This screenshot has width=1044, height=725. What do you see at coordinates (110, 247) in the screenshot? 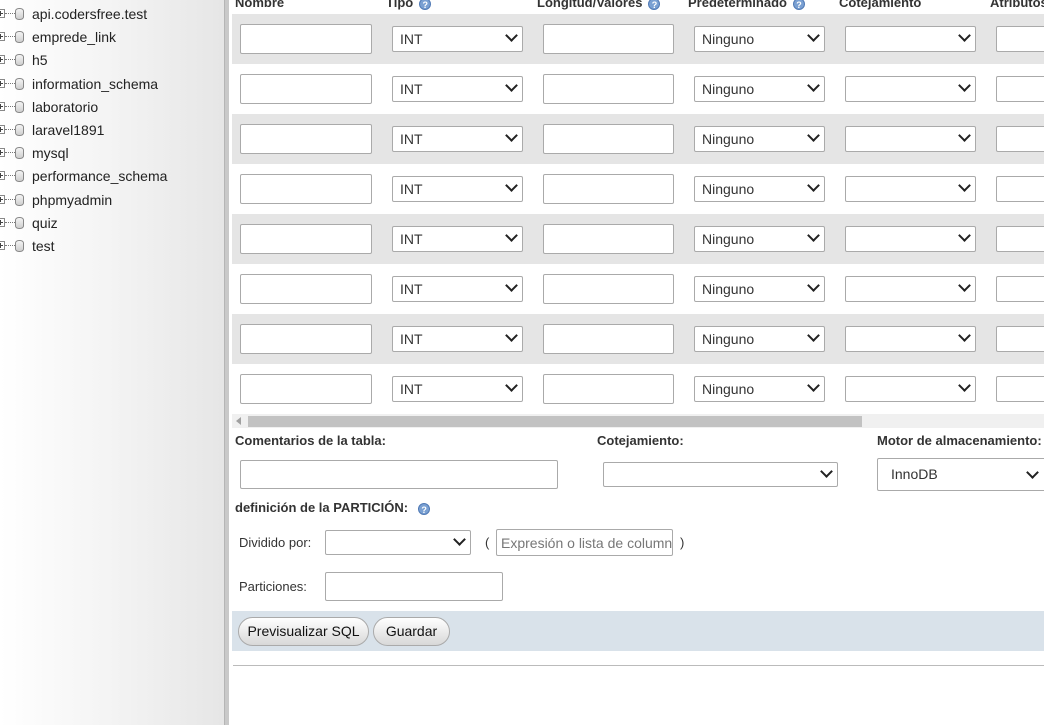
I see `sidebar-database-item: test` at bounding box center [110, 247].